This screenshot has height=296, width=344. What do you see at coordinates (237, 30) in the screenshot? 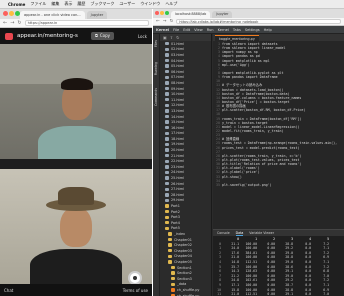
I see `jl-menu-tabs: Tabs` at bounding box center [237, 30].